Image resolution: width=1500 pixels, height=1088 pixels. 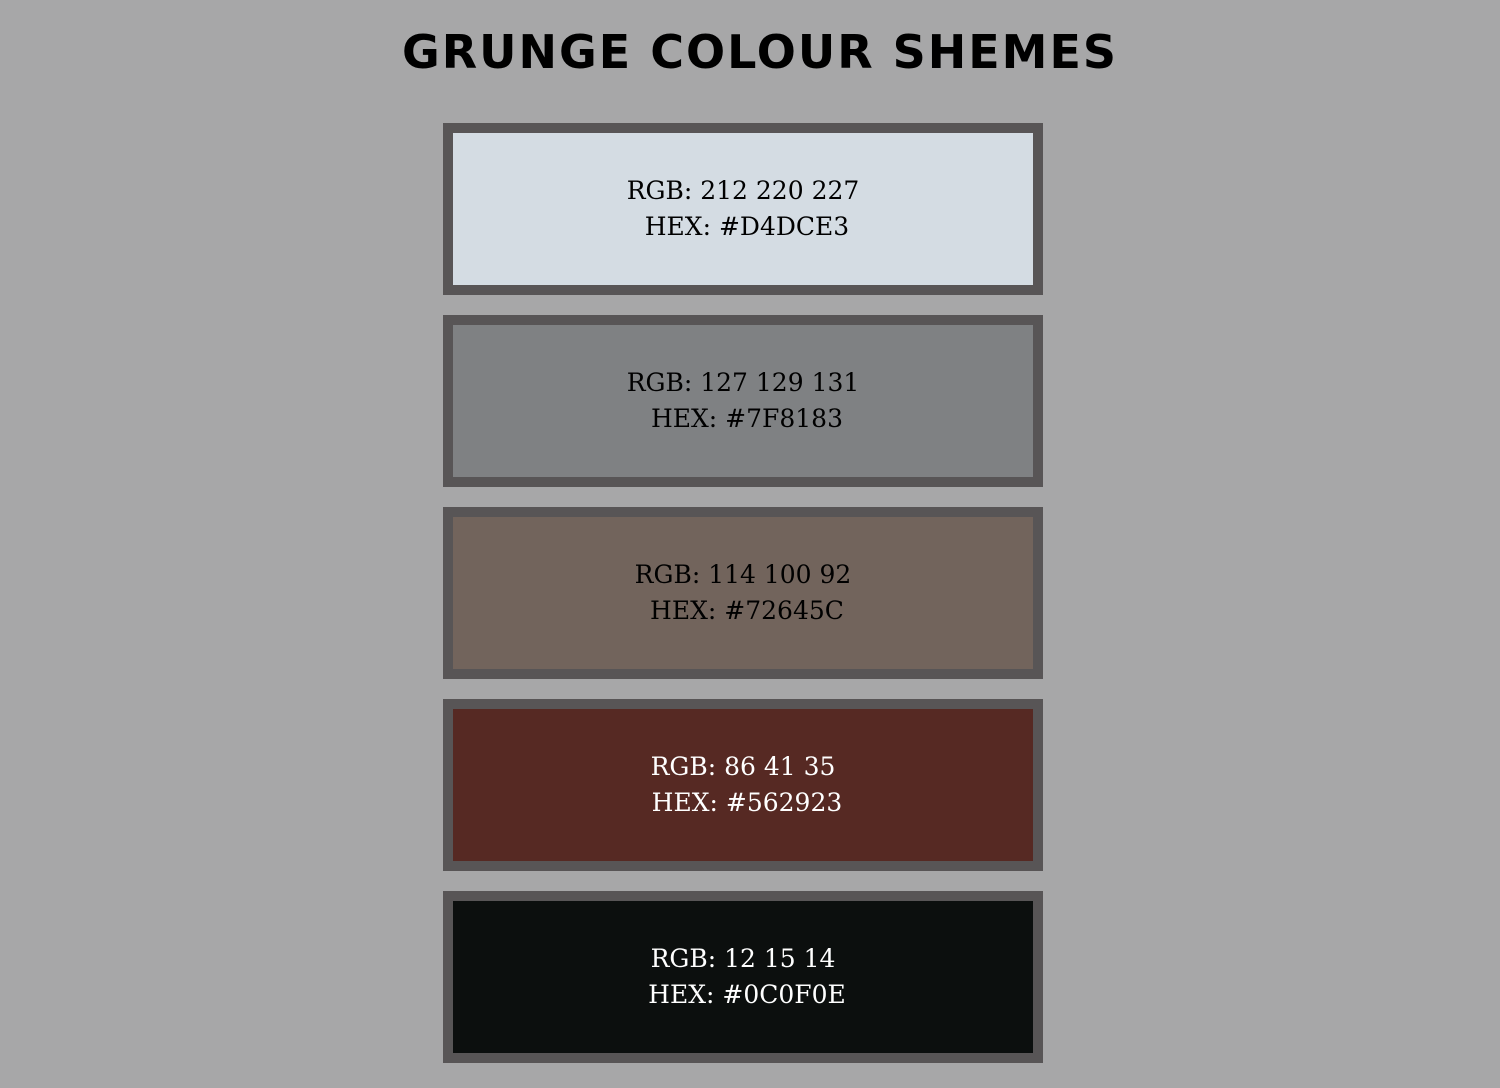 I want to click on rgb-label: RGB: 12 15 14, so click(x=743, y=958).